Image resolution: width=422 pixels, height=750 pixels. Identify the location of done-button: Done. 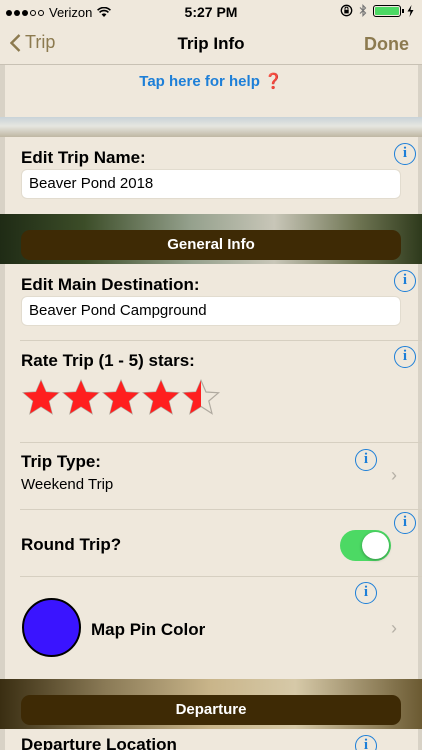
(386, 44).